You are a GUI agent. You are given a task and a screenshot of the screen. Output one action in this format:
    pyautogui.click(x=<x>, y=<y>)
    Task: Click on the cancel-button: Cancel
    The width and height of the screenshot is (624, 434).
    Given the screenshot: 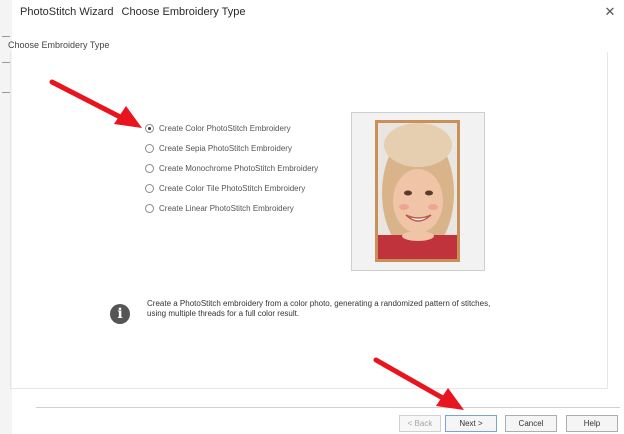 What is the action you would take?
    pyautogui.click(x=531, y=423)
    